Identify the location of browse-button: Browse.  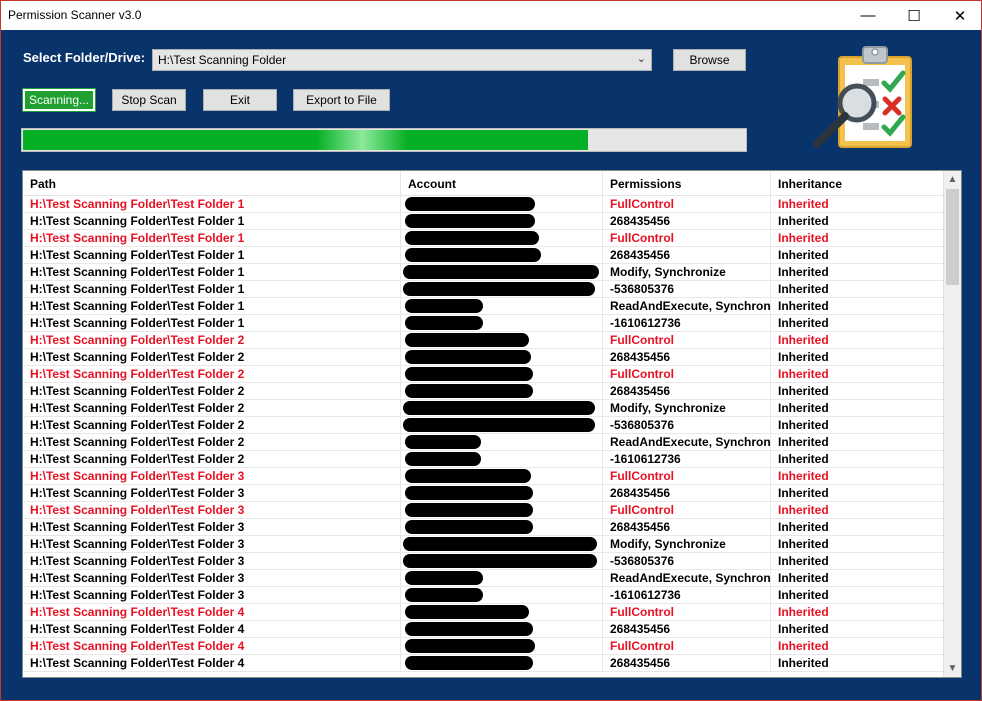
(709, 60).